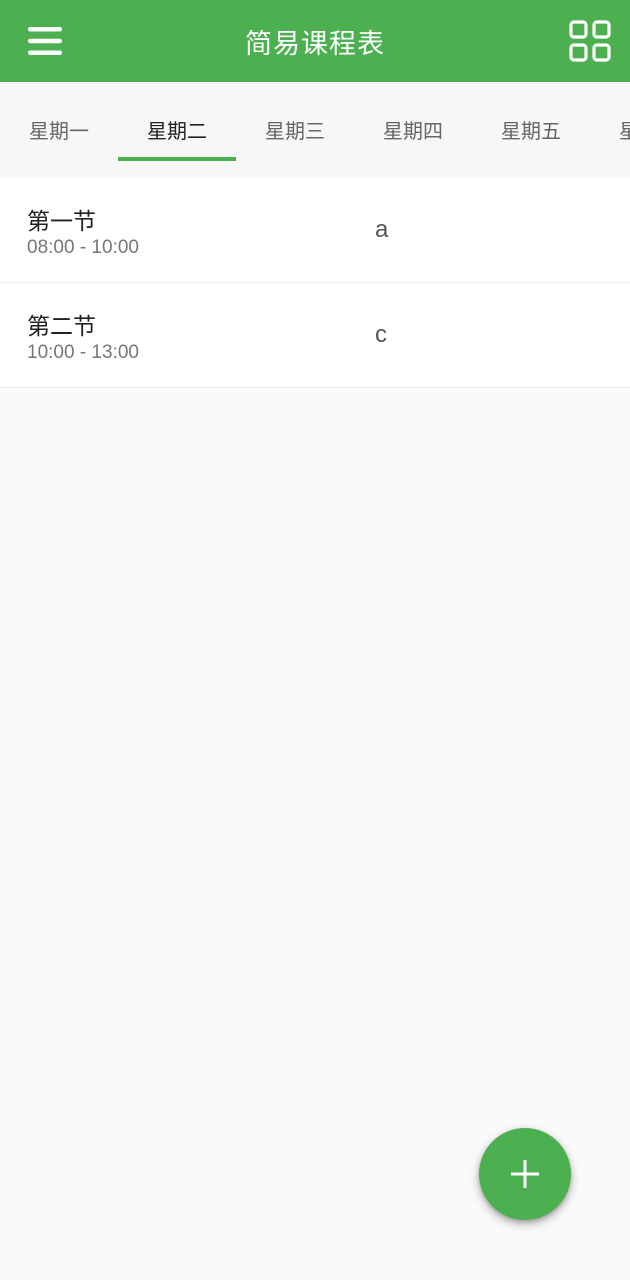  I want to click on period-name: 第一节, so click(61, 222).